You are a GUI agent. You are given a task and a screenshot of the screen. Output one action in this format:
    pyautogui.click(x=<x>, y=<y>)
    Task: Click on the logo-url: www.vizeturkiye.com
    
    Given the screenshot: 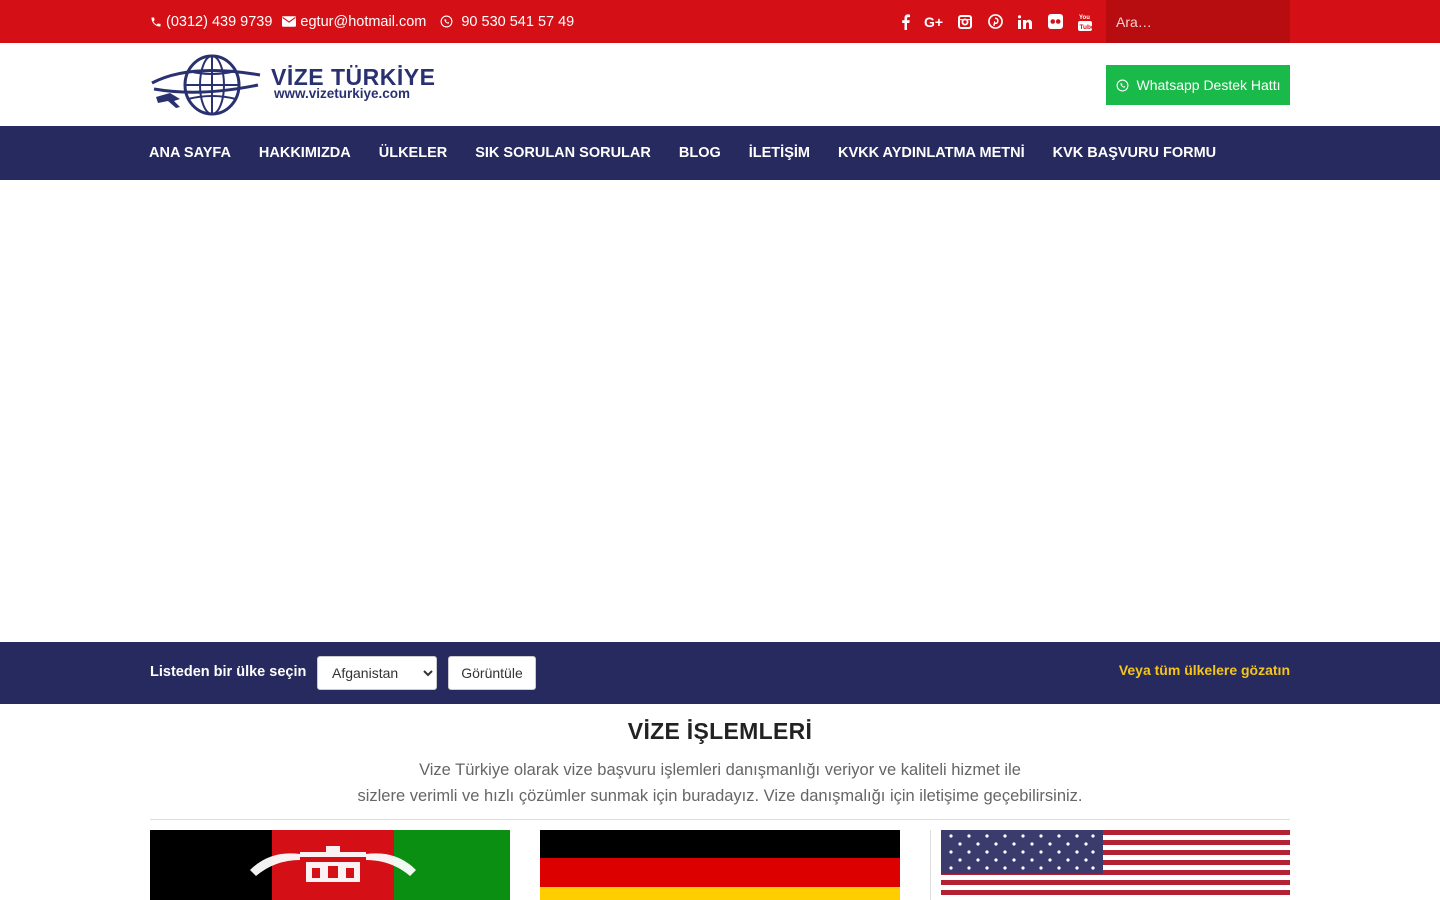 What is the action you would take?
    pyautogui.click(x=342, y=93)
    